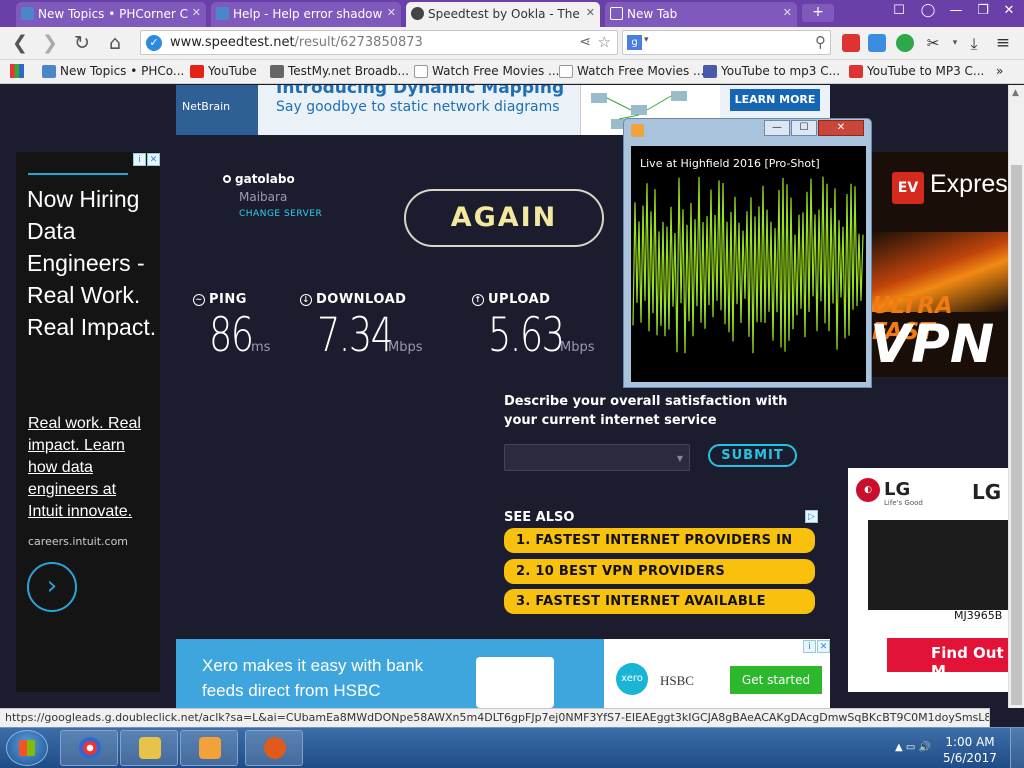  What do you see at coordinates (659, 601) in the screenshot?
I see `see-also-item: 3. FASTEST INTERNET AVAILABLE` at bounding box center [659, 601].